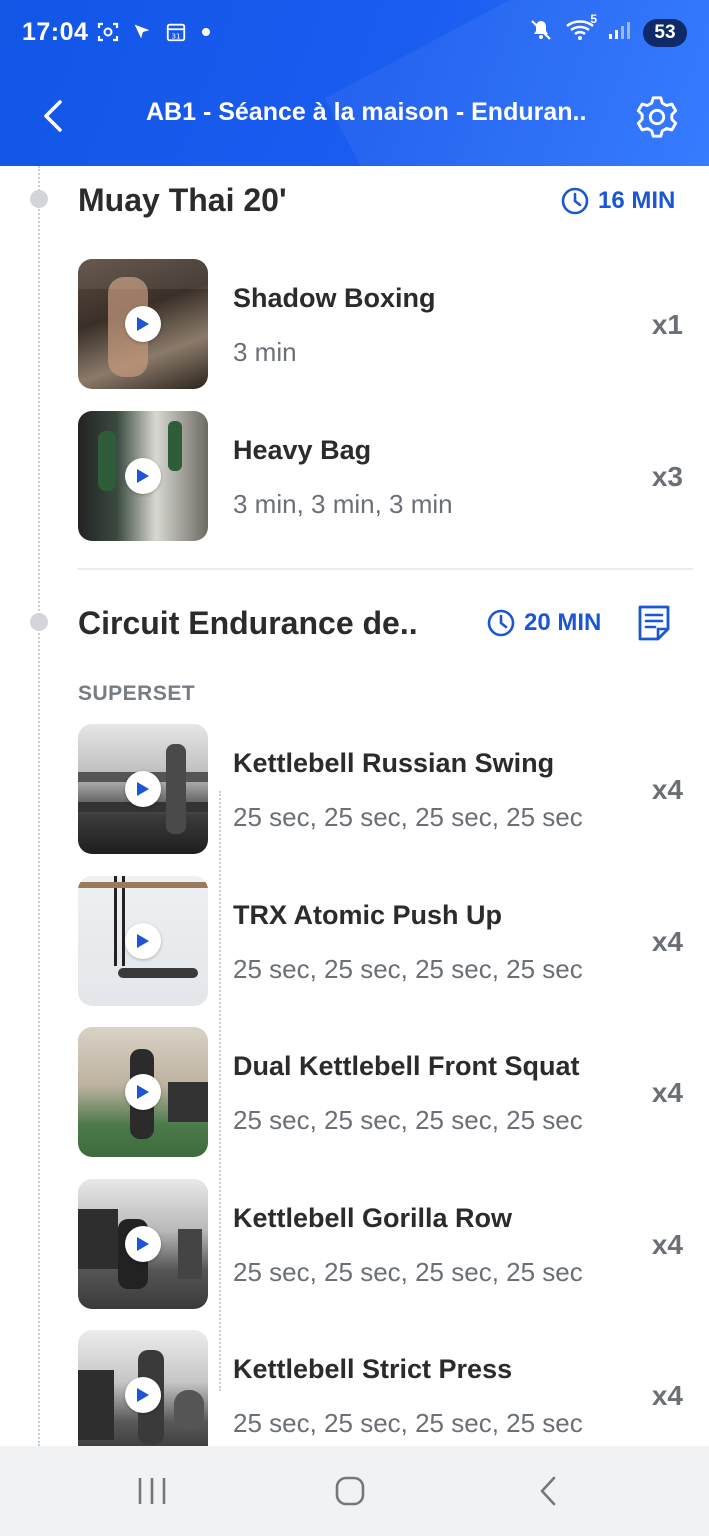  I want to click on exercise-item: Heavy Bag 3 min, 3 min, 3 min x3, so click(385, 476).